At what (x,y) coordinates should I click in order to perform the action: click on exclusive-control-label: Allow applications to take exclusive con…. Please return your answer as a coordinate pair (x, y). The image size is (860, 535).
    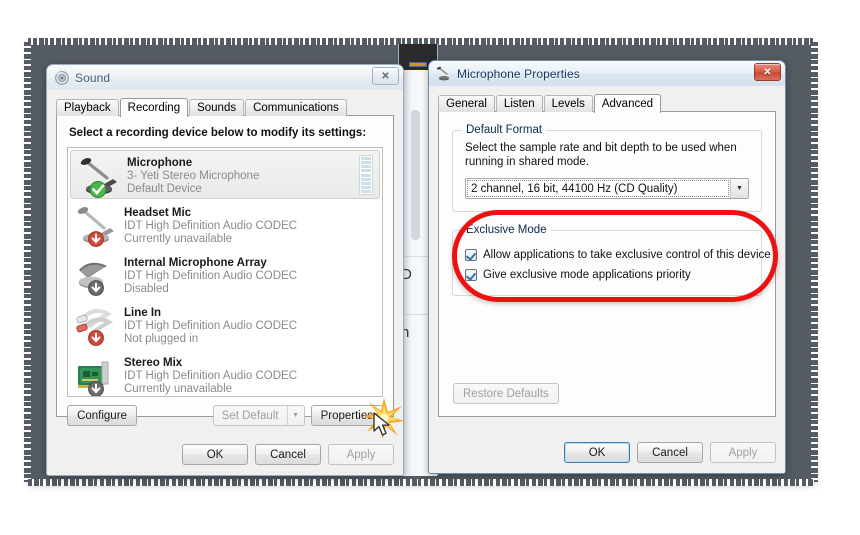
    Looking at the image, I should click on (627, 255).